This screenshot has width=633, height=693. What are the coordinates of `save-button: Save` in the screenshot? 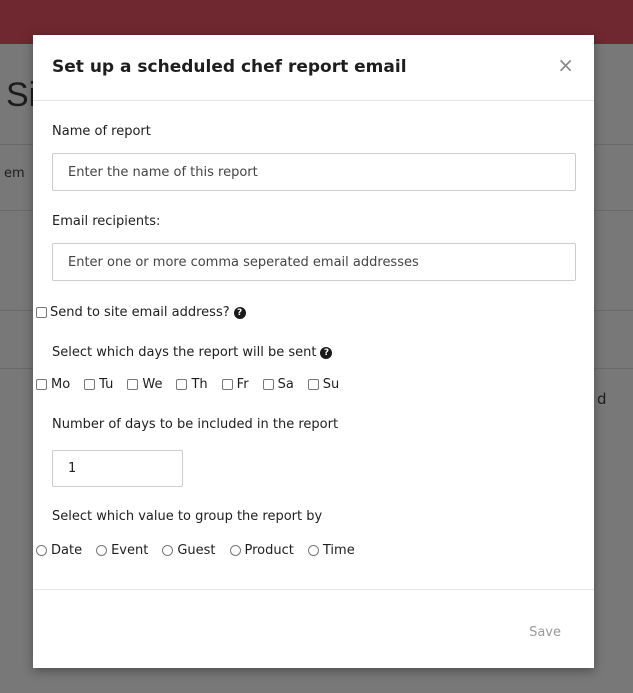 It's located at (545, 632).